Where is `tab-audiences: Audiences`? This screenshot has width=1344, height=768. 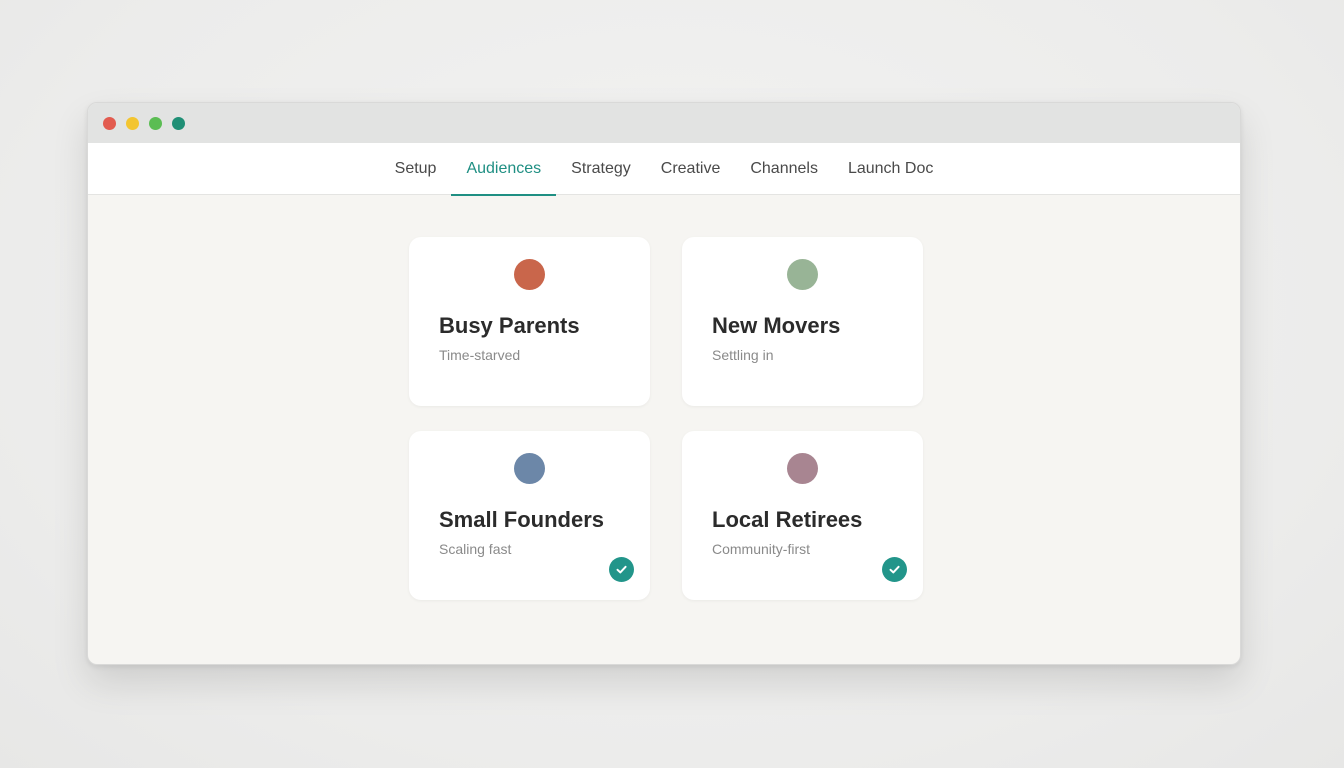 tab-audiences: Audiences is located at coordinates (503, 169).